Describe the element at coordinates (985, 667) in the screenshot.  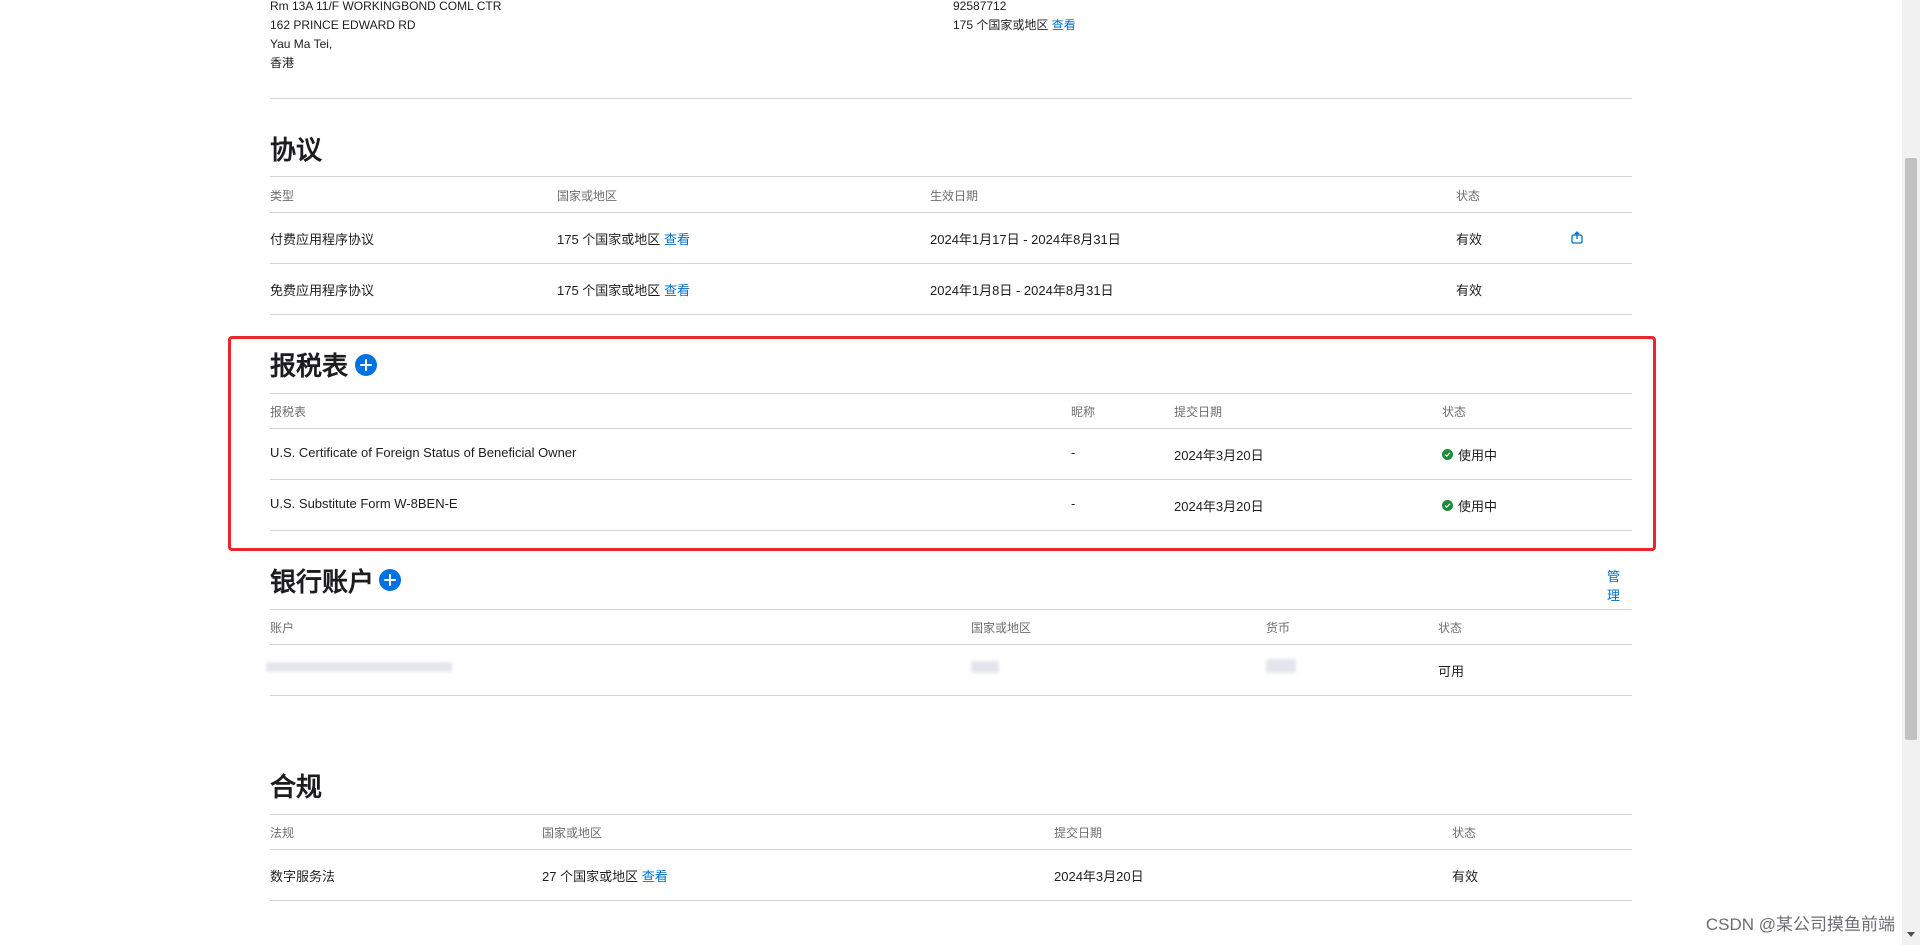
I see `bank-region-redacted` at that location.